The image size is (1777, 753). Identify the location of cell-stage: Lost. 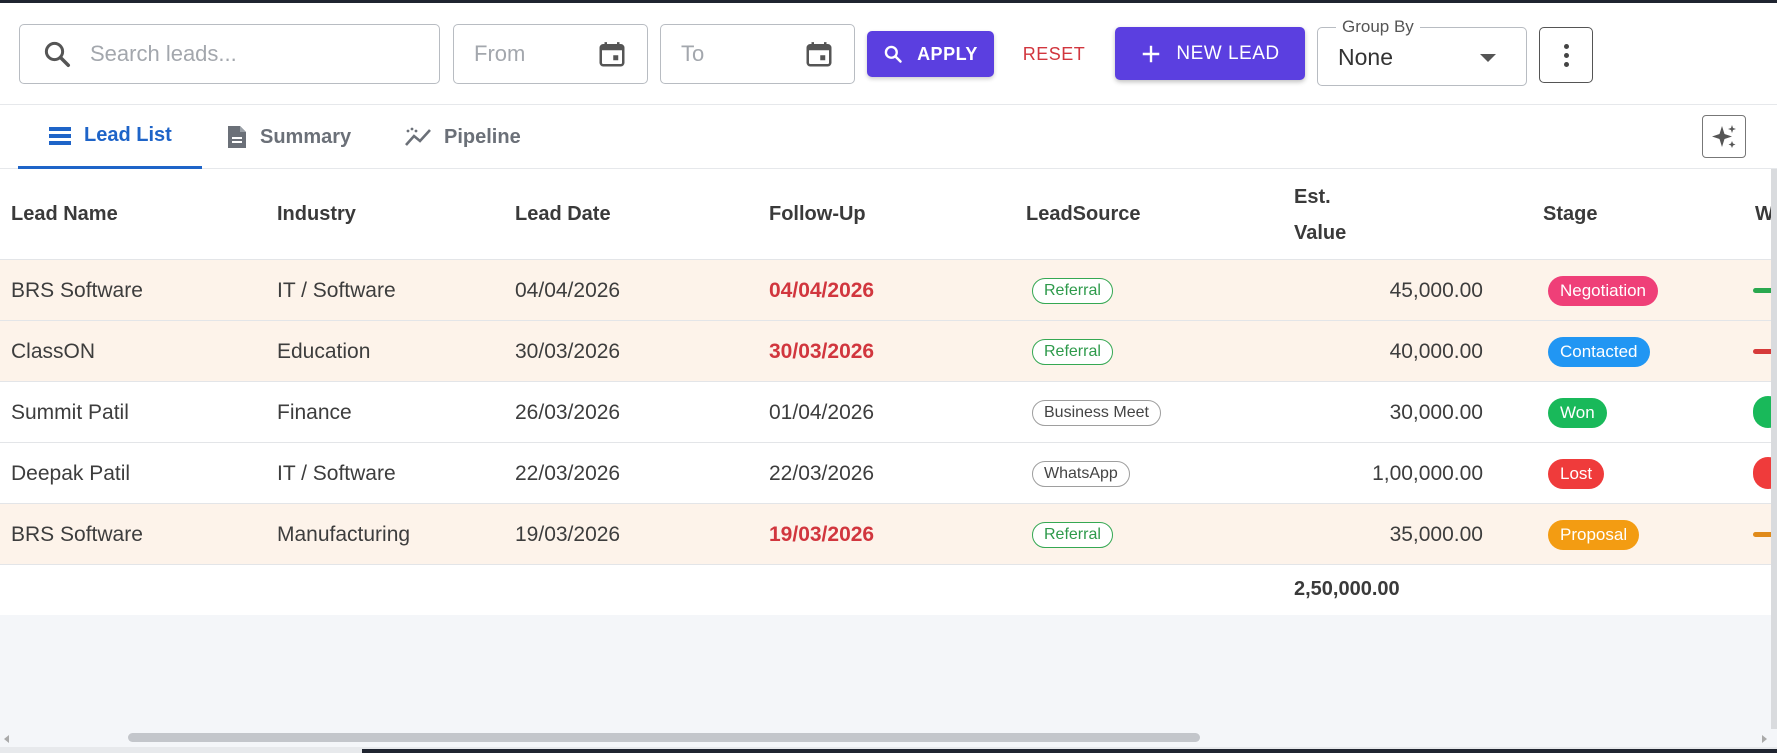
(1576, 473).